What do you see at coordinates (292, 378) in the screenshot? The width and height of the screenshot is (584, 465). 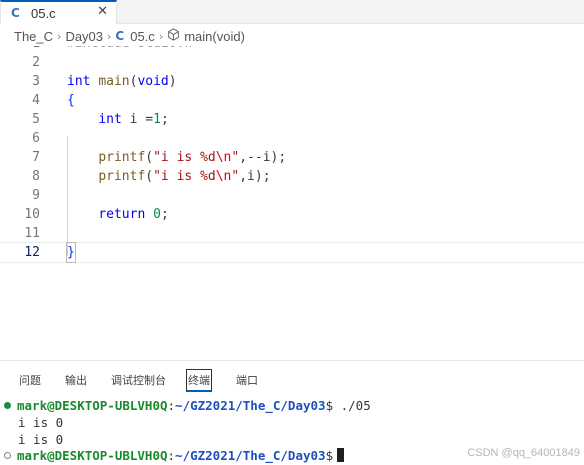 I see `panel-tab-bar: 问题 输出 调试控制台 终端 端口` at bounding box center [292, 378].